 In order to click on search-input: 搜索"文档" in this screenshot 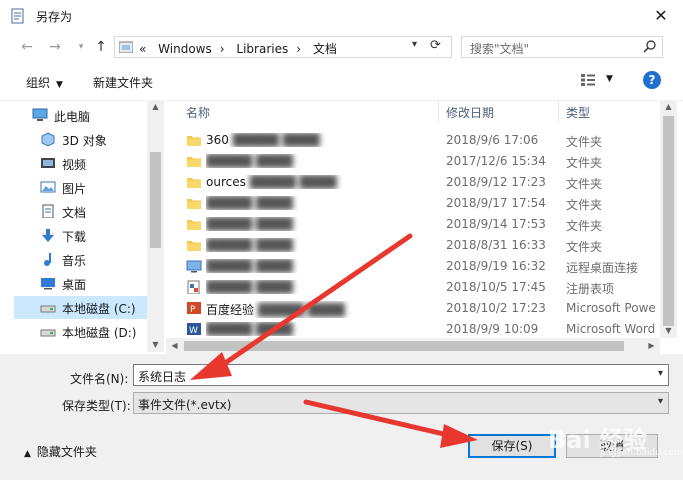, I will do `click(499, 48)`.